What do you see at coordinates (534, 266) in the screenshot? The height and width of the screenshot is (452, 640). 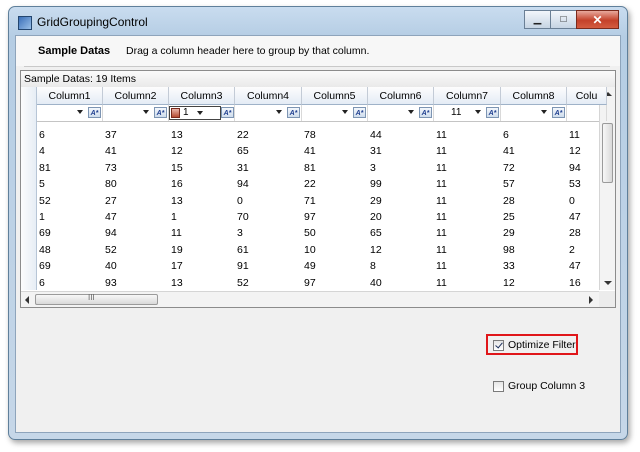 I see `grid-cell: 33` at bounding box center [534, 266].